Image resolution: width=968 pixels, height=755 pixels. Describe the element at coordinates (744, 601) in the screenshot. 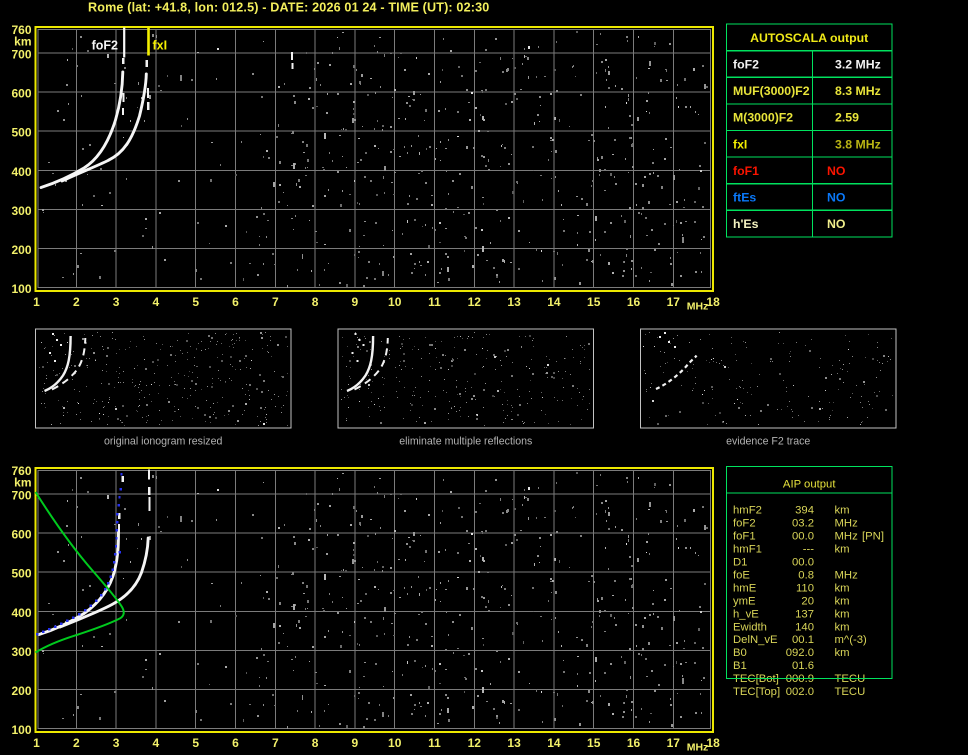

I see `svg-text: ymE` at that location.